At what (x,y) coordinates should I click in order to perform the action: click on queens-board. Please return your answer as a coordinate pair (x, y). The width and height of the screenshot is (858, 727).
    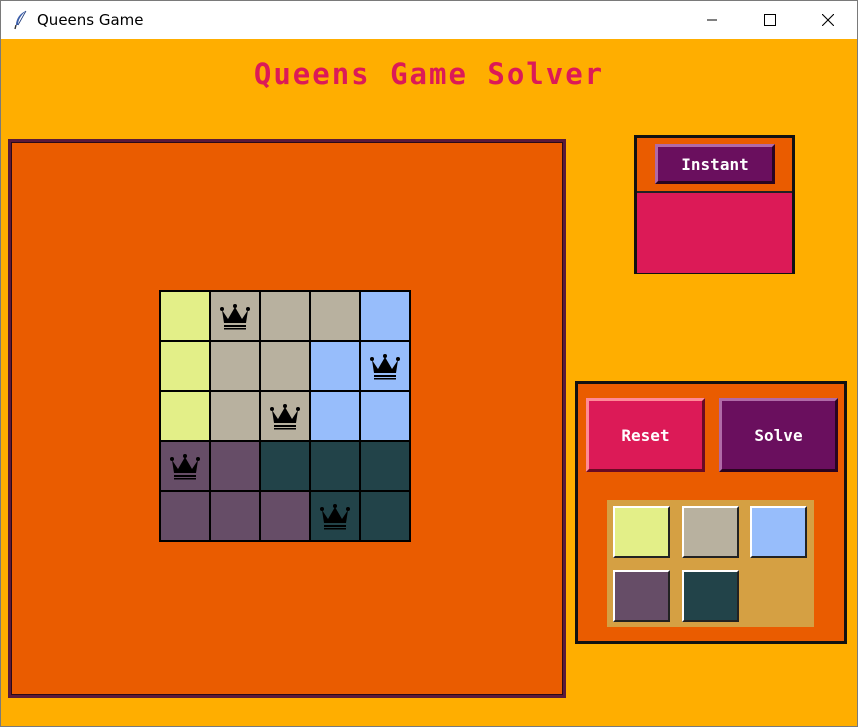
    Looking at the image, I should click on (285, 416).